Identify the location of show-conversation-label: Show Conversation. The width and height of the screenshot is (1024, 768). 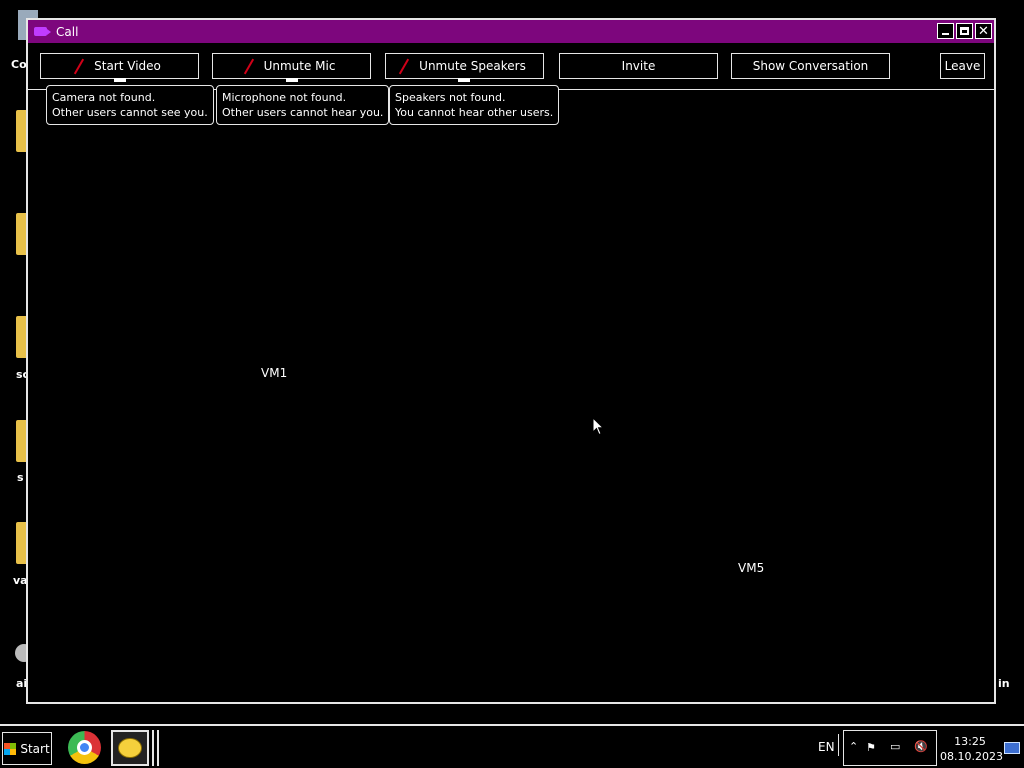
(810, 66).